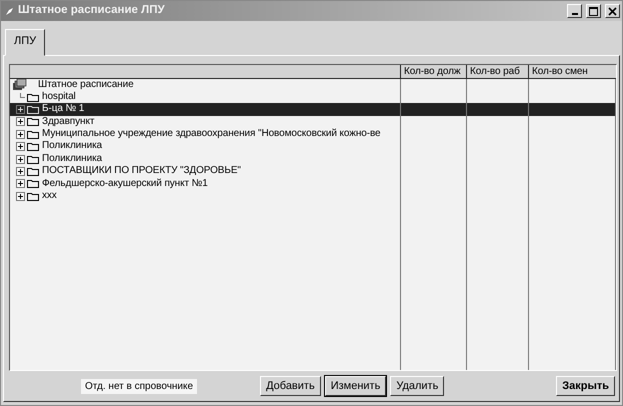 Image resolution: width=623 pixels, height=406 pixels. What do you see at coordinates (211, 134) in the screenshot?
I see `tree-item-label: Муниципальное учреждение здравоохранения "Новомосковский кожно-ве` at bounding box center [211, 134].